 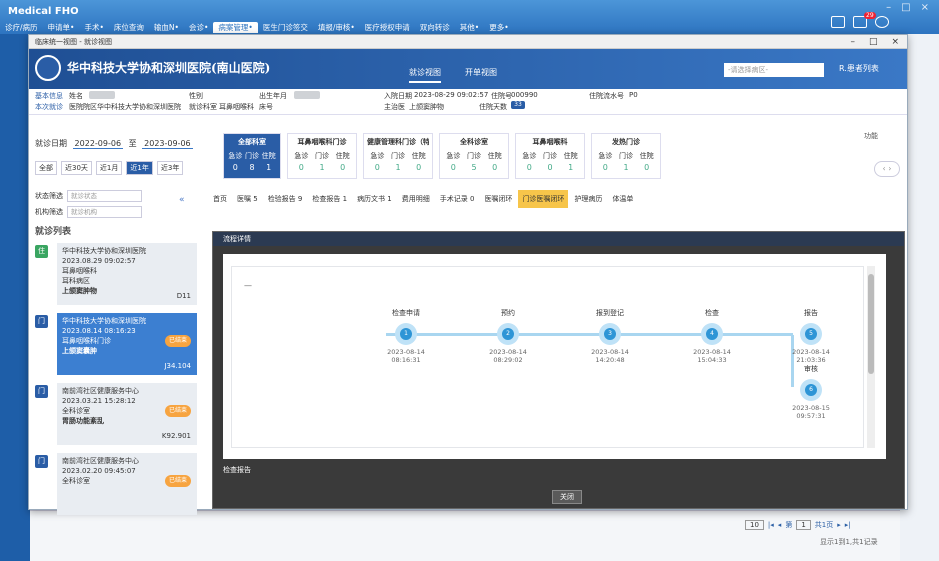 What do you see at coordinates (322, 156) in the screenshot?
I see `summary-card: 耳鼻咽喉科门诊 急诊 门诊 住院 0 1 0` at bounding box center [322, 156].